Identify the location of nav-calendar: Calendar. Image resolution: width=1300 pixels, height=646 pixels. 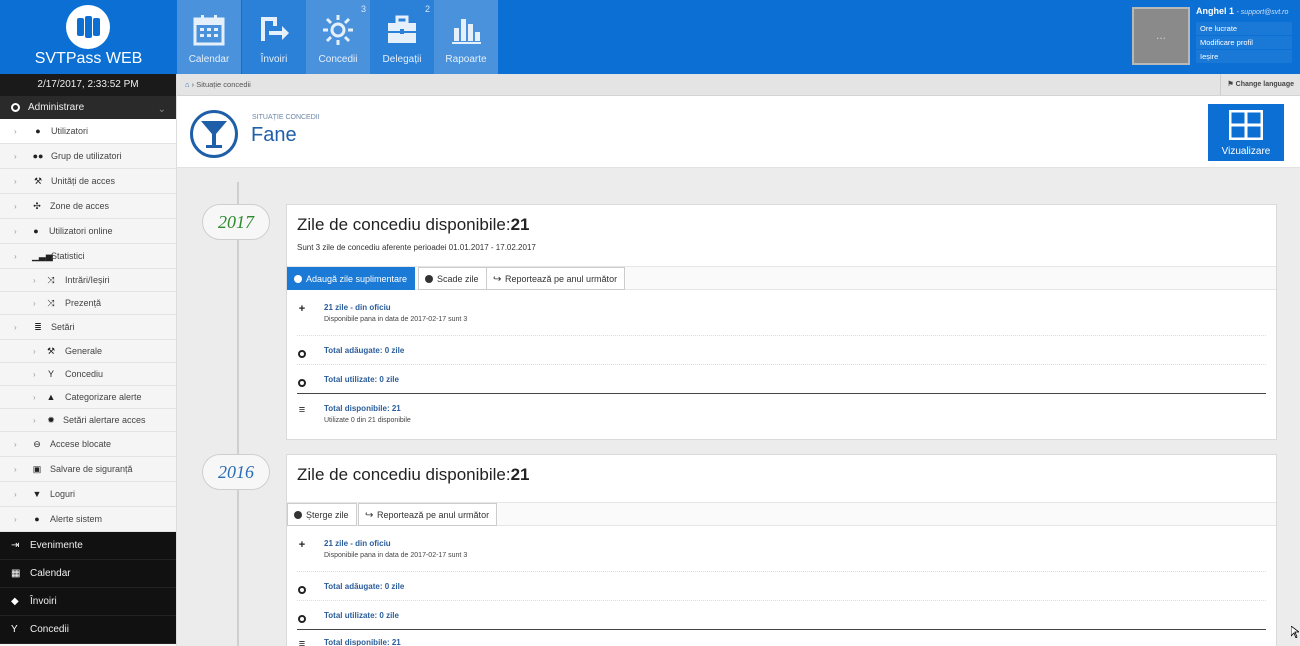
(209, 37).